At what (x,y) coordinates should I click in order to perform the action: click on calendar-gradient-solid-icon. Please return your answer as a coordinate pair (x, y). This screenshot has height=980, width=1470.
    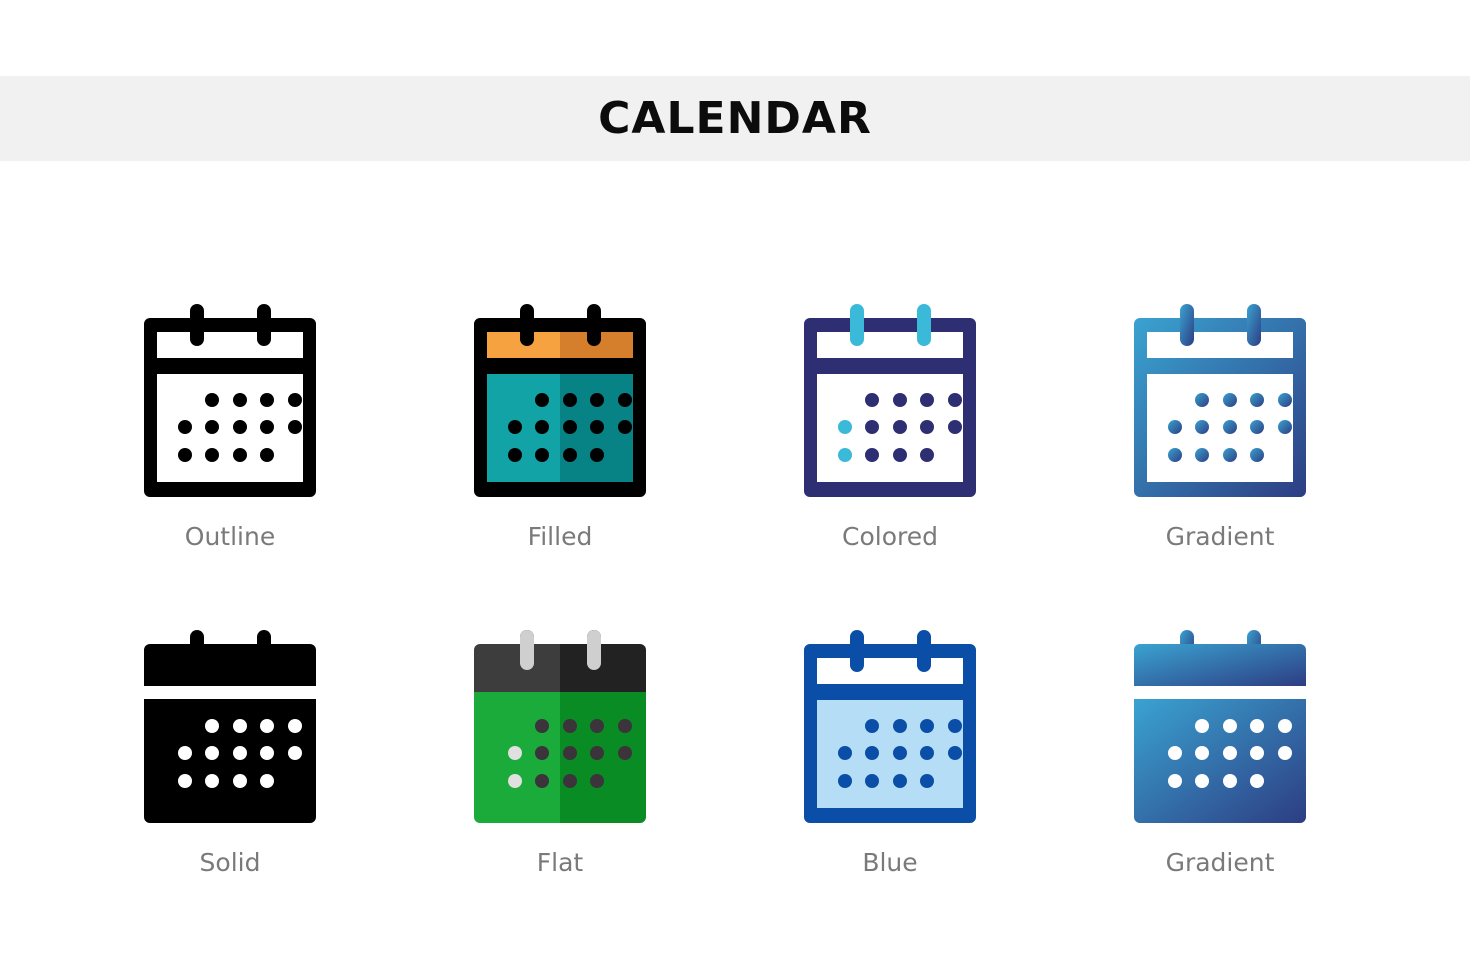
    Looking at the image, I should click on (1220, 726).